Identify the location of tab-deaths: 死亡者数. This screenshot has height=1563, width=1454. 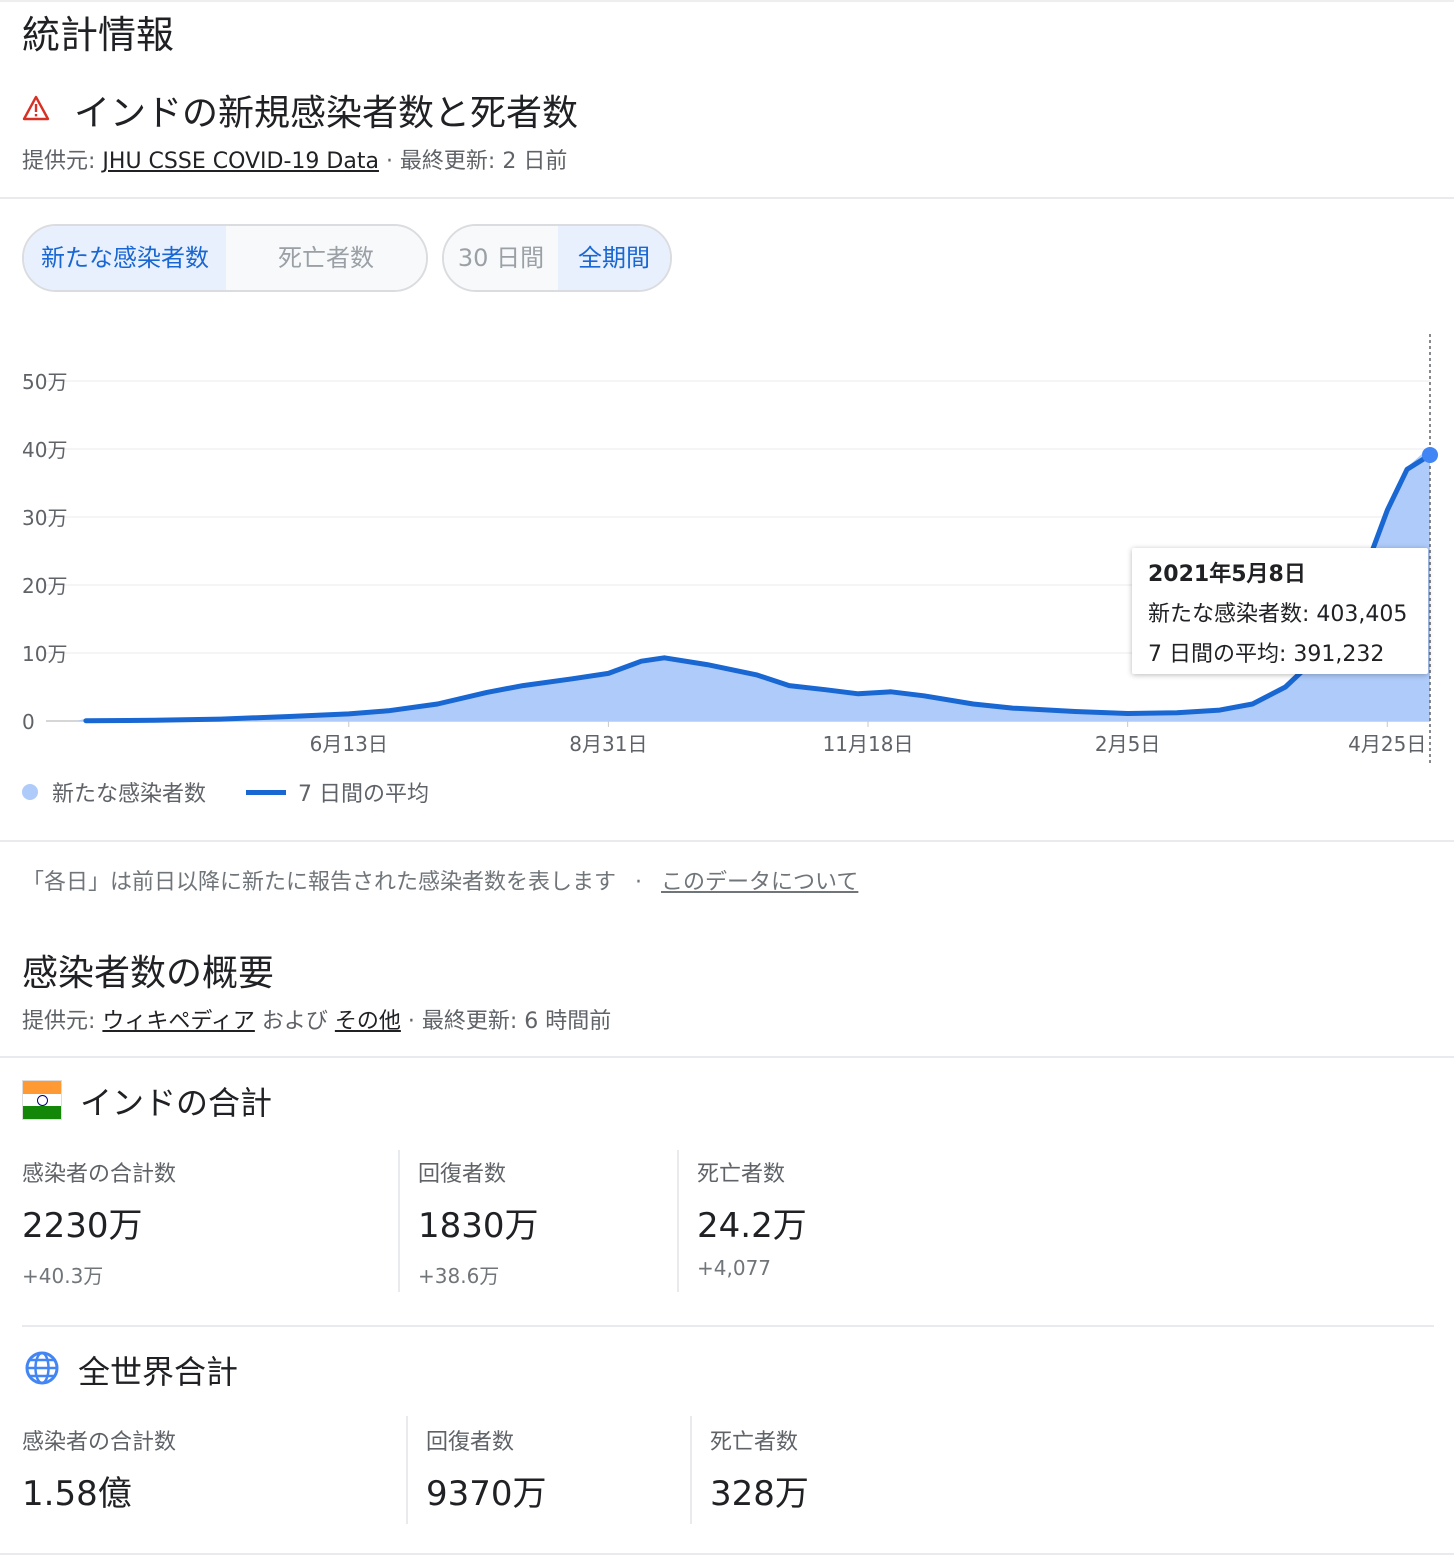
(326, 258).